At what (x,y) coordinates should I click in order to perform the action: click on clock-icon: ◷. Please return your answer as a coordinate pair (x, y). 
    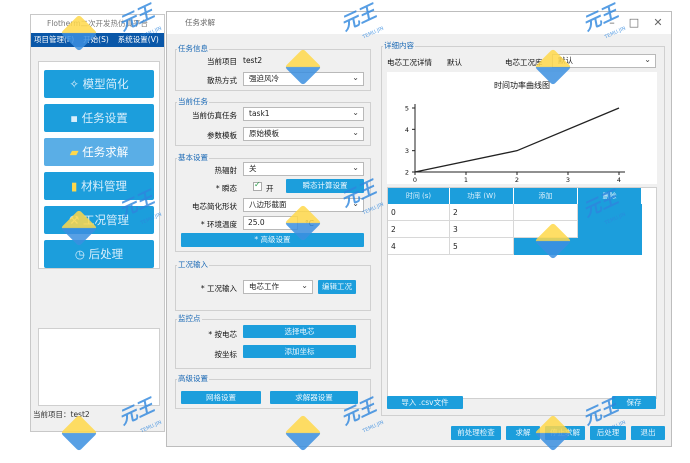
    Looking at the image, I should click on (81, 254).